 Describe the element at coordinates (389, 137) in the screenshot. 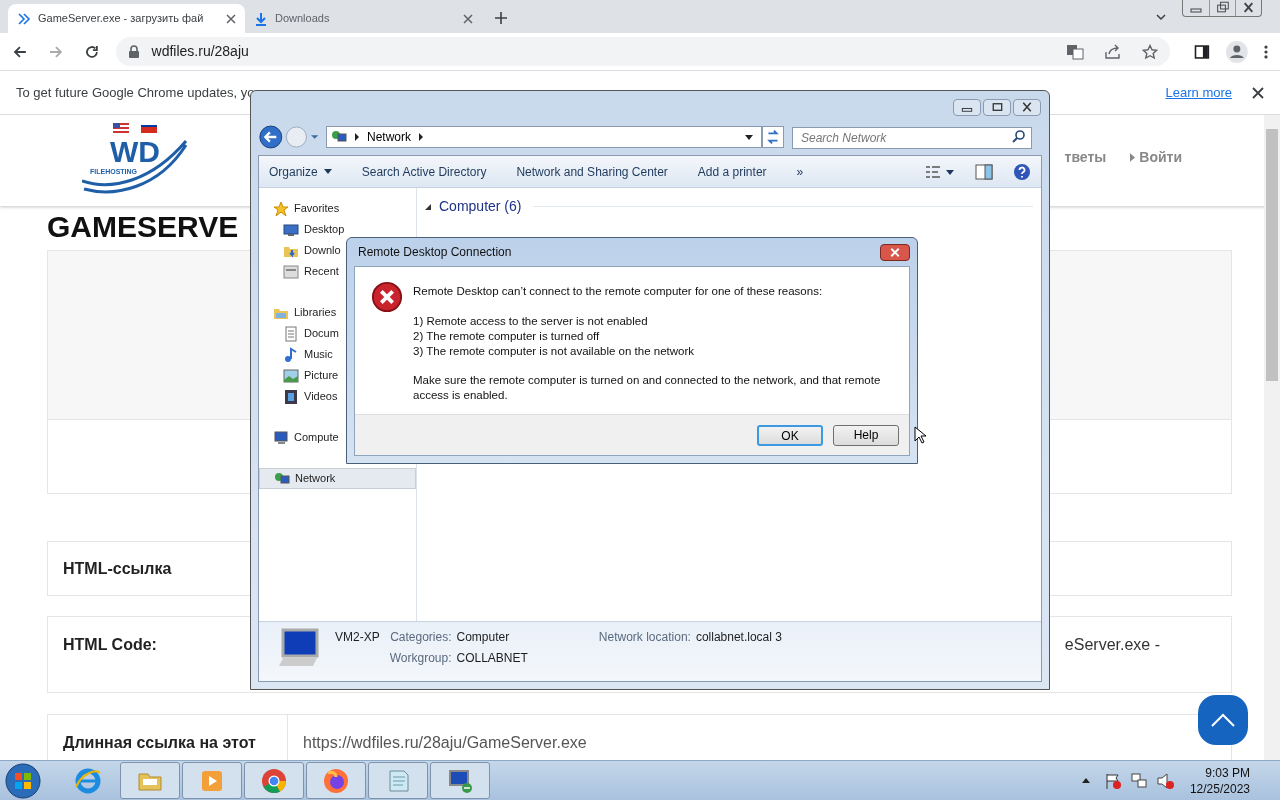

I see `breadcrumb-item: Network` at that location.